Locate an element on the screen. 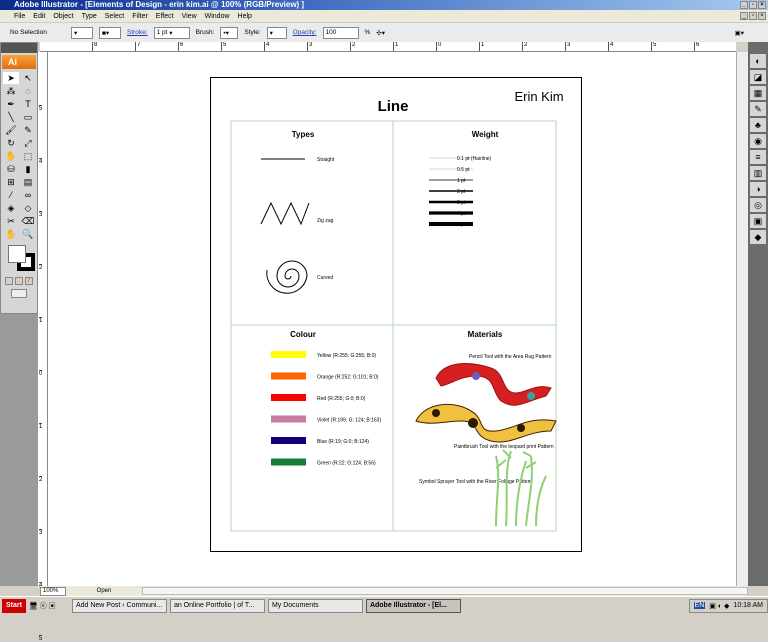  close-button: × is located at coordinates (762, 5).